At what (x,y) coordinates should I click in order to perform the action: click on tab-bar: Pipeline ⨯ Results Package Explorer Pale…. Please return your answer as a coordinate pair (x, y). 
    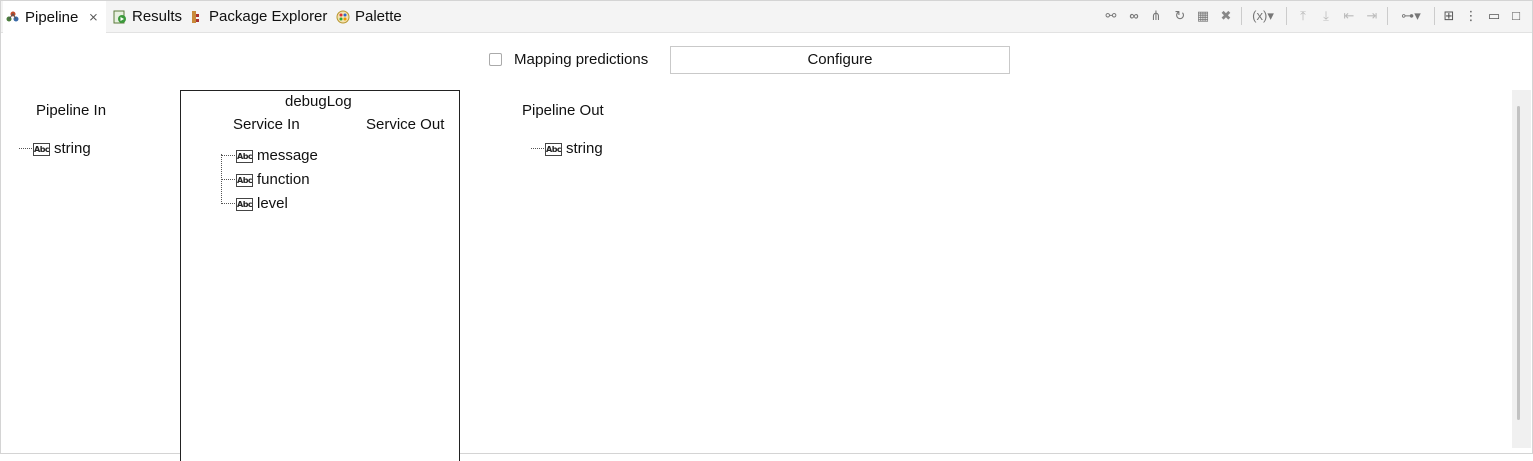
    Looking at the image, I should click on (766, 17).